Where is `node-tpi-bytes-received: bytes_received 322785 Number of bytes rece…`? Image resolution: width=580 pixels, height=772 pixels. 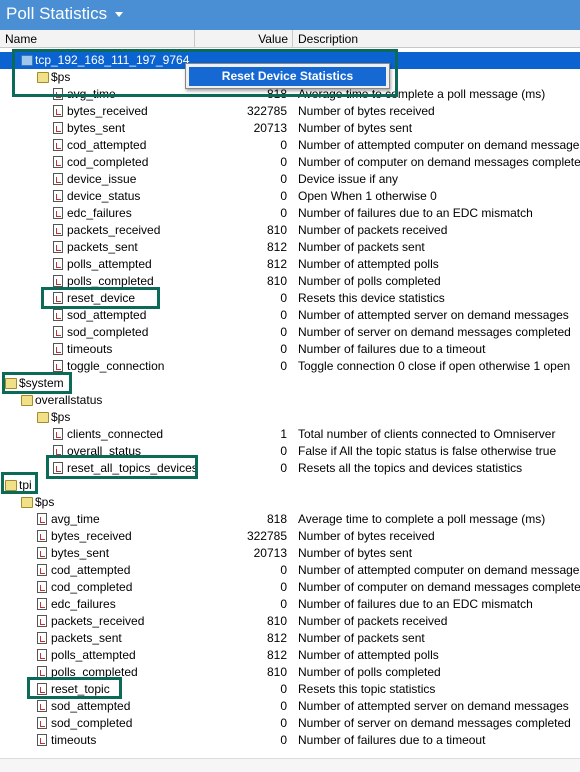 node-tpi-bytes-received: bytes_received 322785 Number of bytes rece… is located at coordinates (290, 536).